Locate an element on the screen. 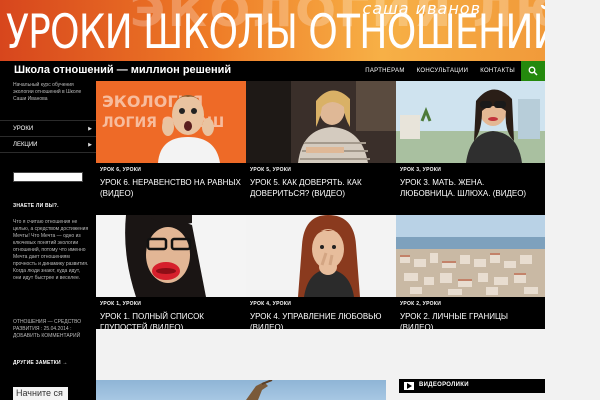 The image size is (600, 400). lesson-title: УРОК 2. ЛИЧНЫЕ ГРАНИЦЫ (ВИДЕО) is located at coordinates (470, 320).